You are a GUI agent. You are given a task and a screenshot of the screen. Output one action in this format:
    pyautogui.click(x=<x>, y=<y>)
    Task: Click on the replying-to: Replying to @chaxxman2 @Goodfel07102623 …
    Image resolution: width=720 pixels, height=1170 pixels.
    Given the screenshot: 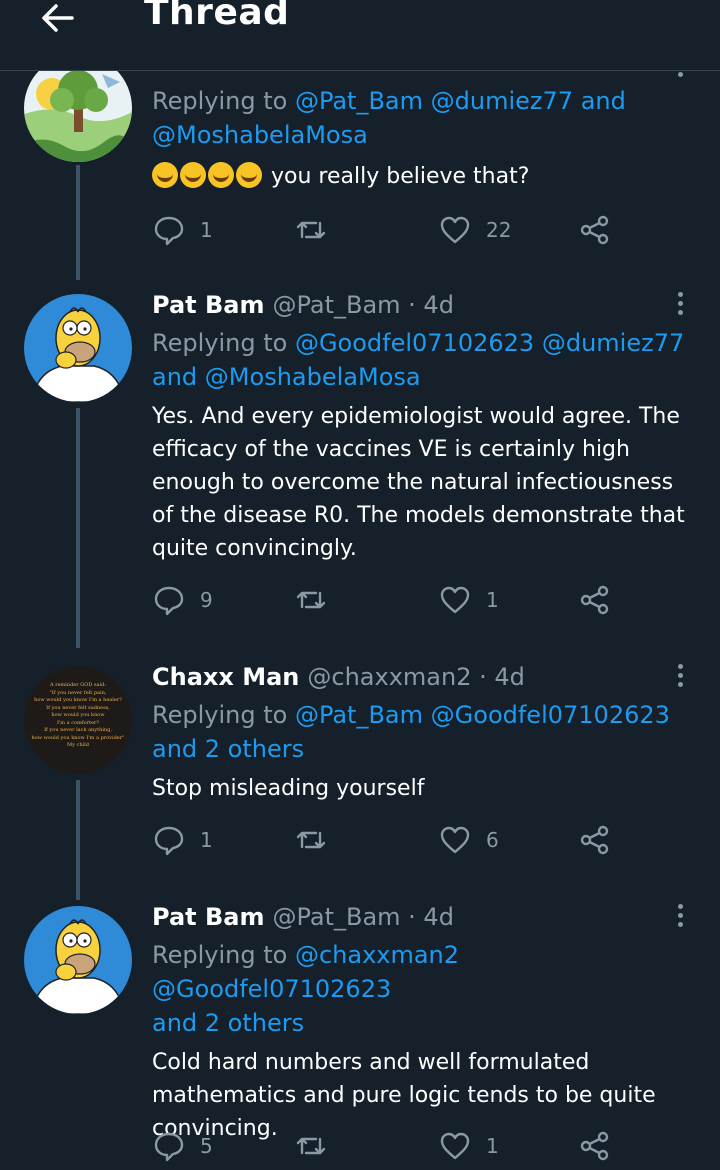 What is the action you would take?
    pyautogui.click(x=306, y=989)
    